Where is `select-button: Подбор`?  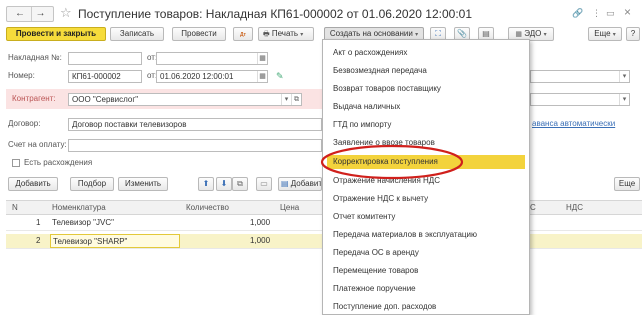 select-button: Подбор is located at coordinates (92, 184).